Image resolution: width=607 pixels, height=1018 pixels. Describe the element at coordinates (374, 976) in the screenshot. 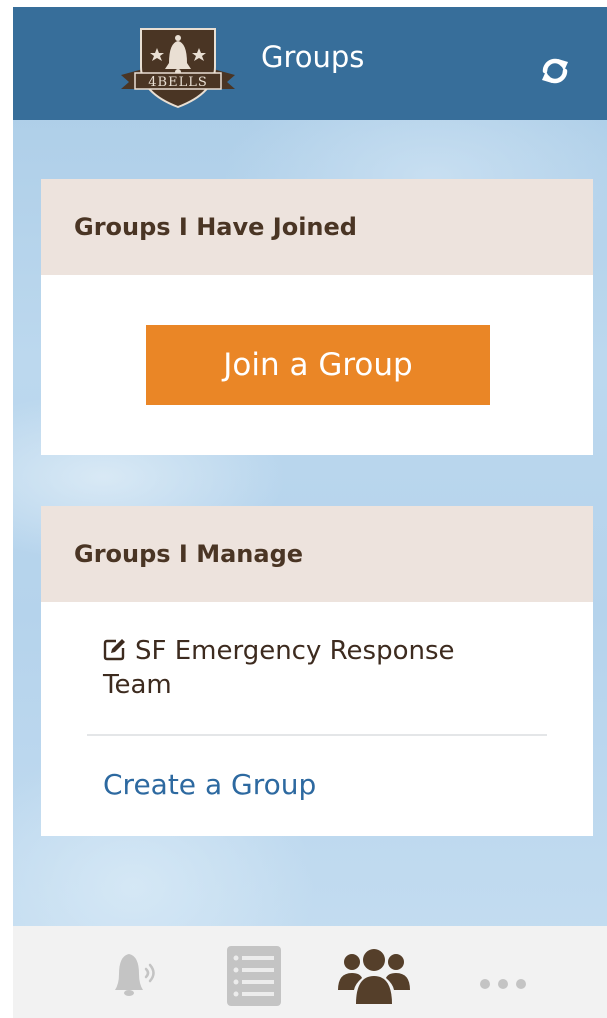

I see `groups-icon` at that location.